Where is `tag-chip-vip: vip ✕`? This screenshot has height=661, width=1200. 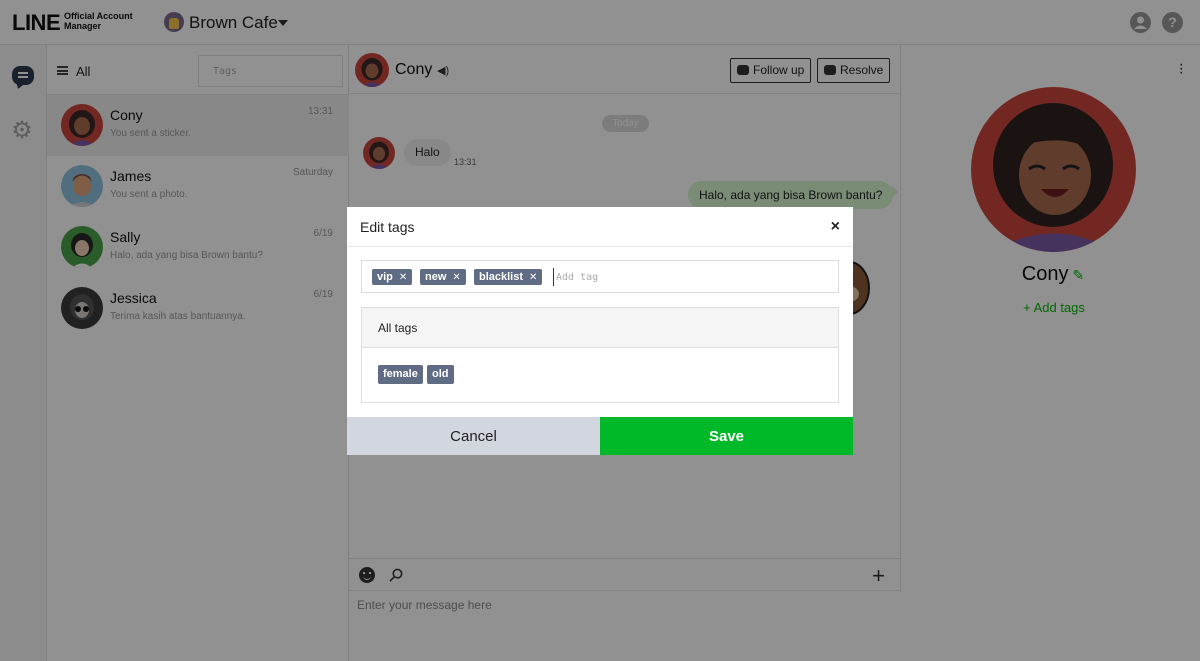 tag-chip-vip: vip ✕ is located at coordinates (392, 277).